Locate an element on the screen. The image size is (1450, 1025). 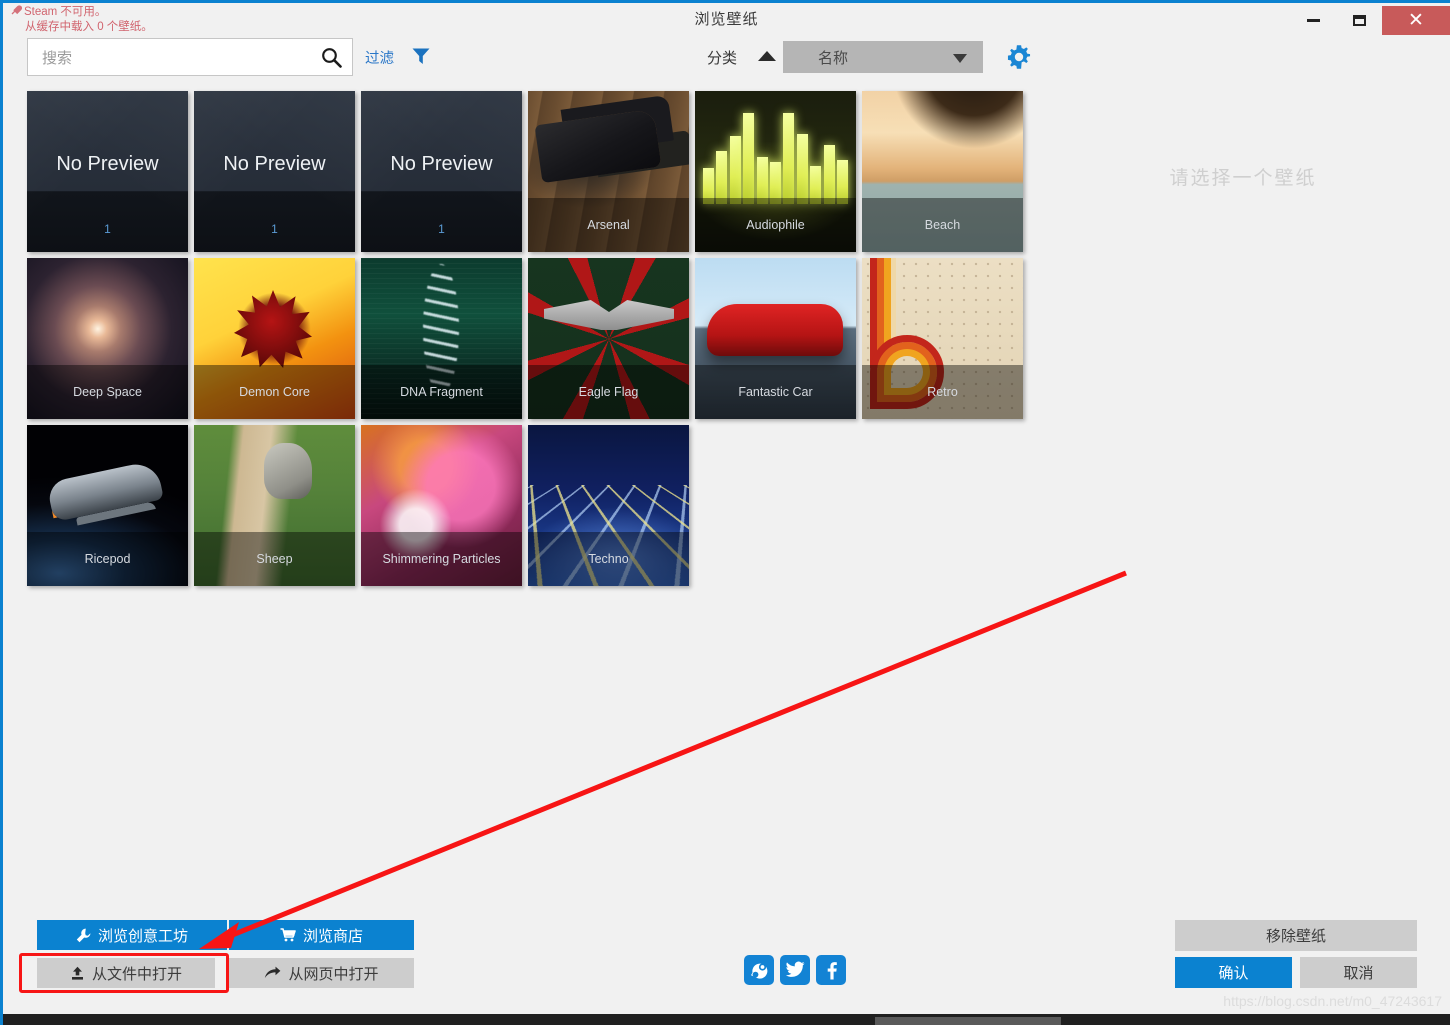
window-title: 浏览壁纸 is located at coordinates (726, 19).